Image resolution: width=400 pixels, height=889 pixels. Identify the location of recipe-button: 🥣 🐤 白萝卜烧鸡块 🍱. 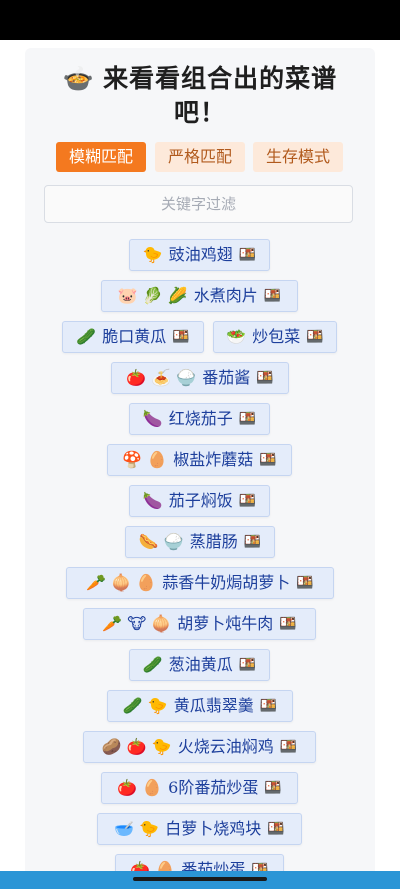
(199, 829).